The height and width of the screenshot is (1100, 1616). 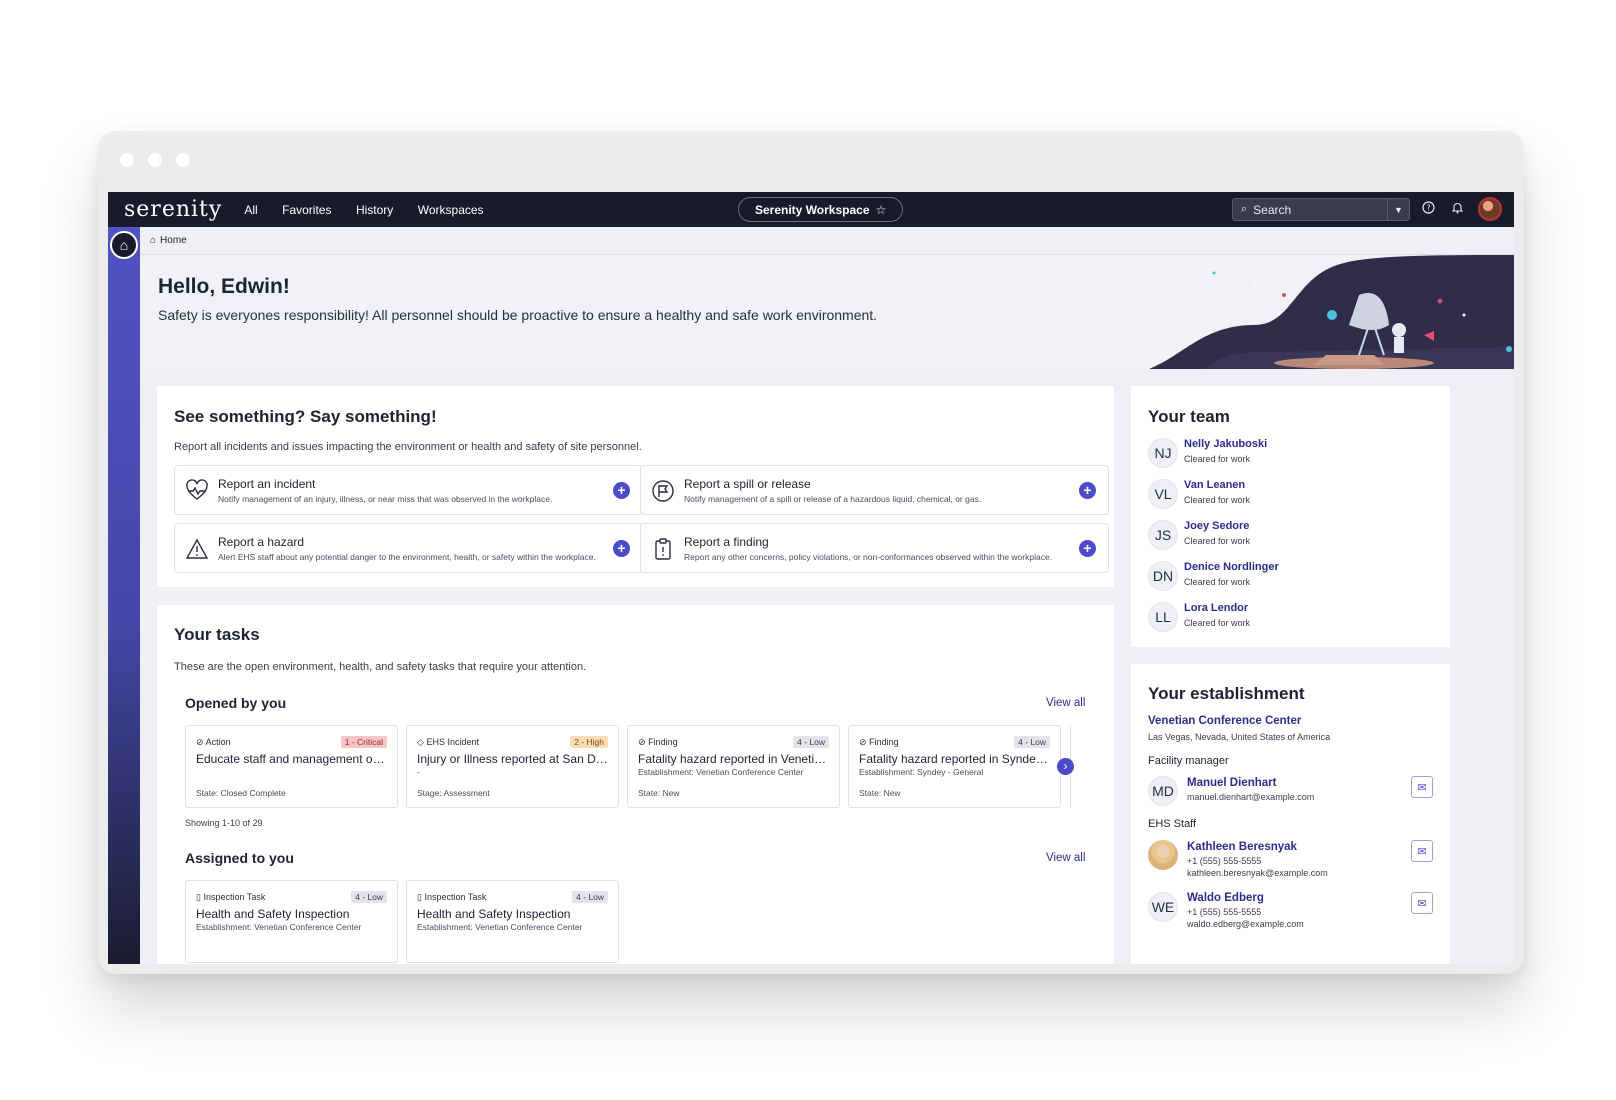 I want to click on task-state: State: Closed Complete, so click(x=241, y=793).